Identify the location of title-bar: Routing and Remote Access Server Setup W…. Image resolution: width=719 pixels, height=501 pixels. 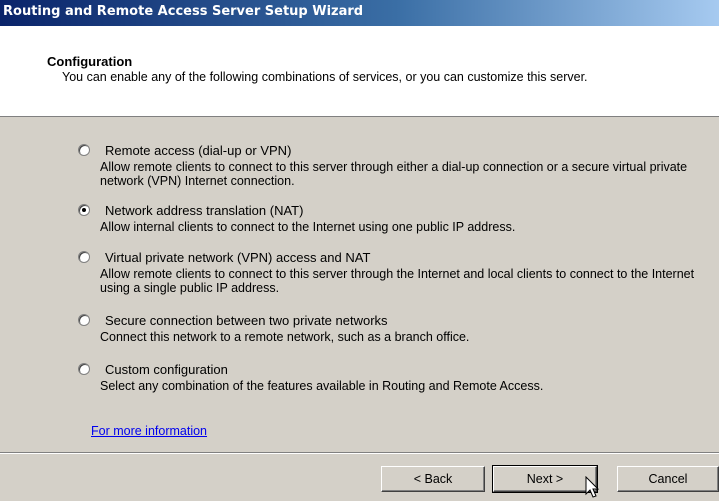
(359, 13).